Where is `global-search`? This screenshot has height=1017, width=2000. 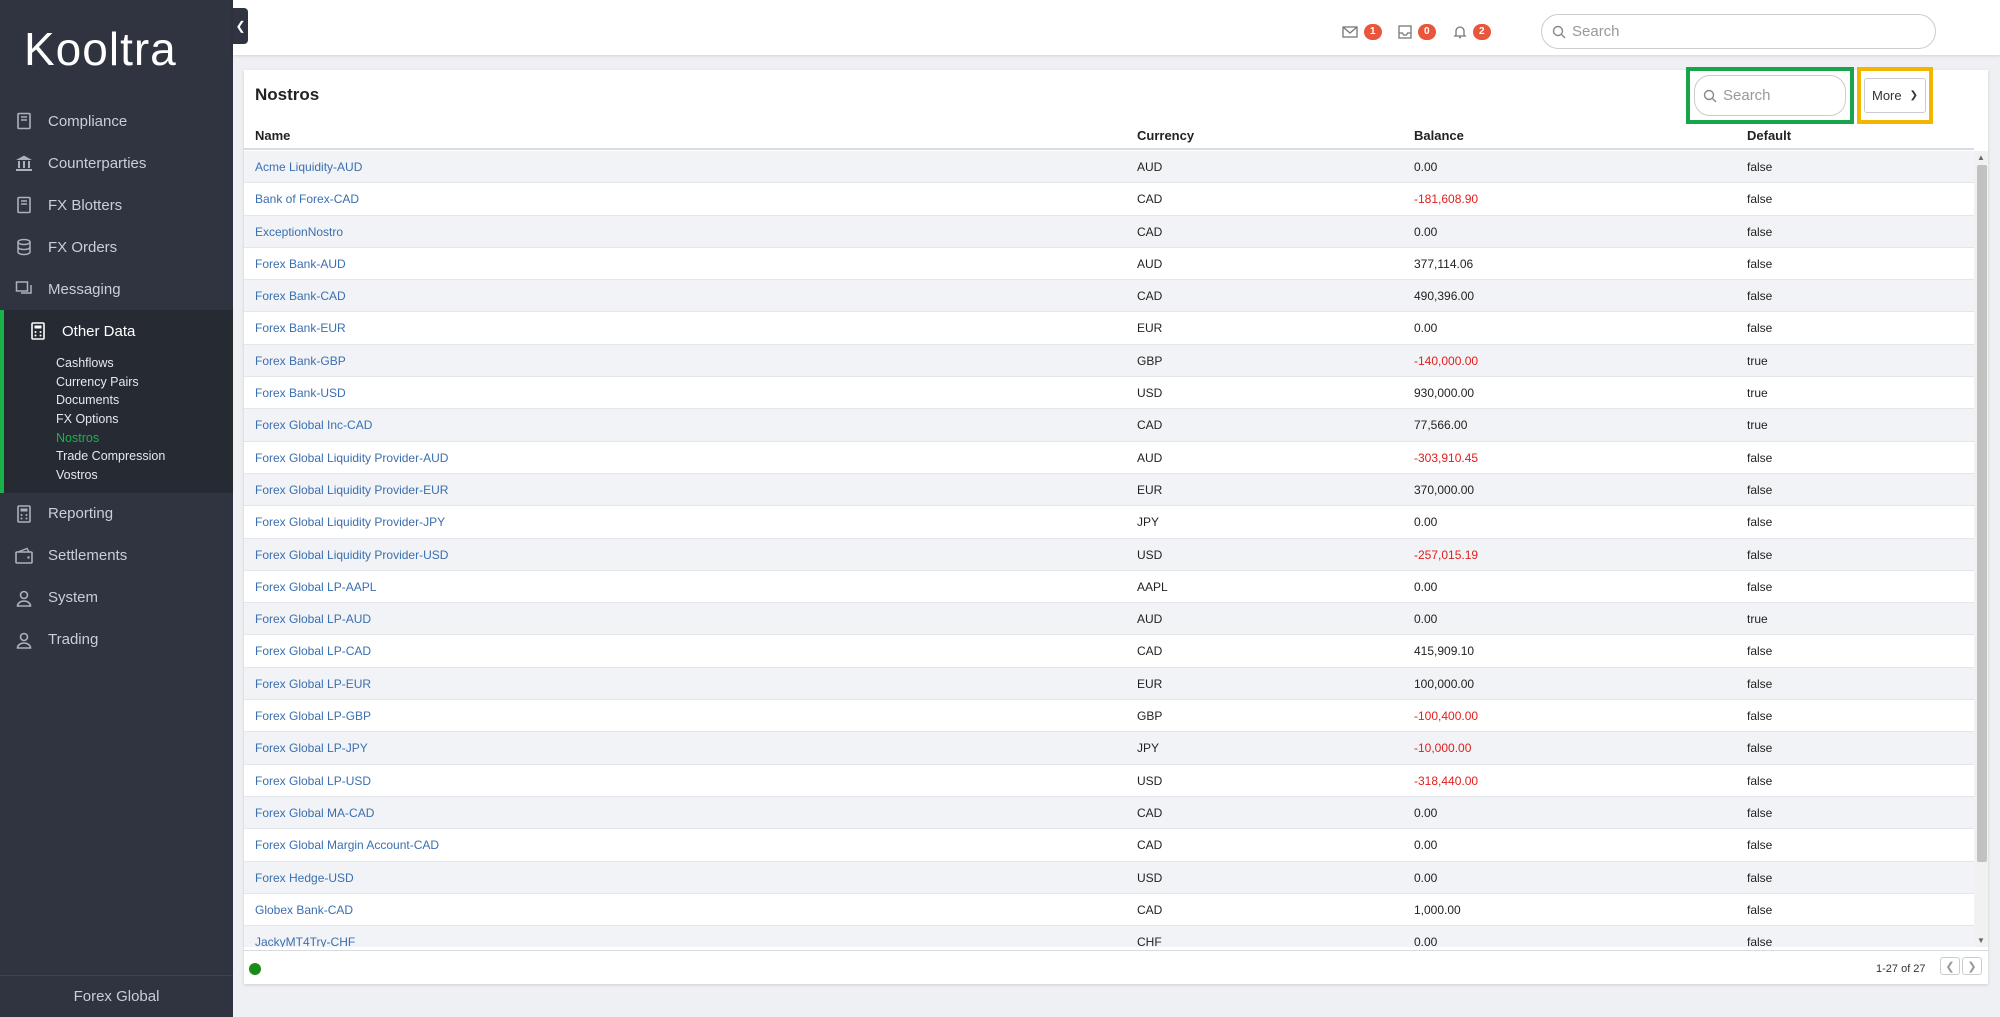 global-search is located at coordinates (1738, 31).